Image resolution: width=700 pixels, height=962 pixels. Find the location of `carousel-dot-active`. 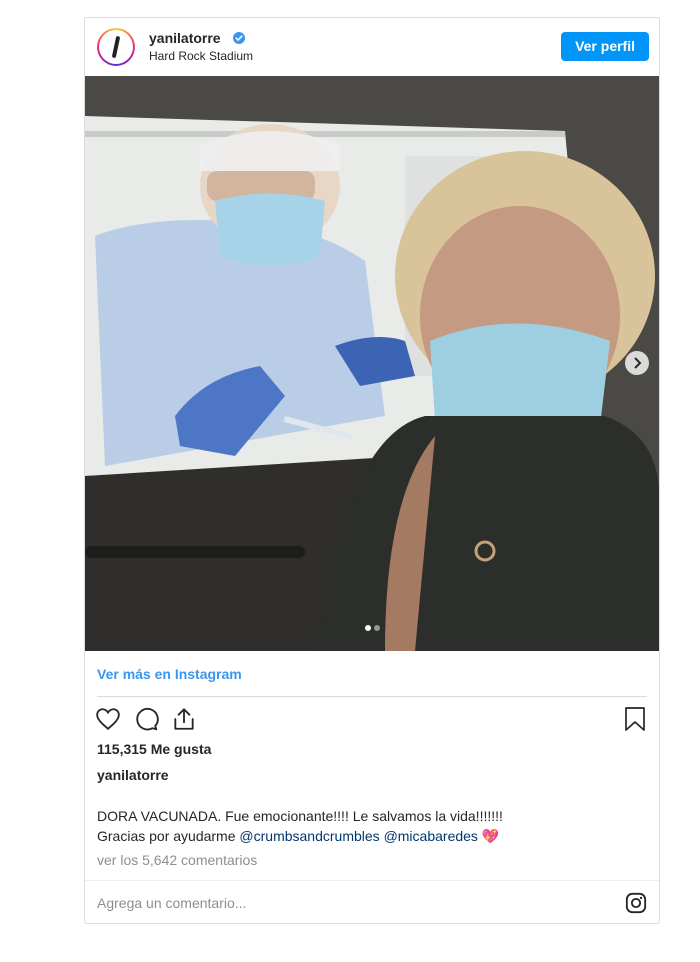

carousel-dot-active is located at coordinates (368, 628).